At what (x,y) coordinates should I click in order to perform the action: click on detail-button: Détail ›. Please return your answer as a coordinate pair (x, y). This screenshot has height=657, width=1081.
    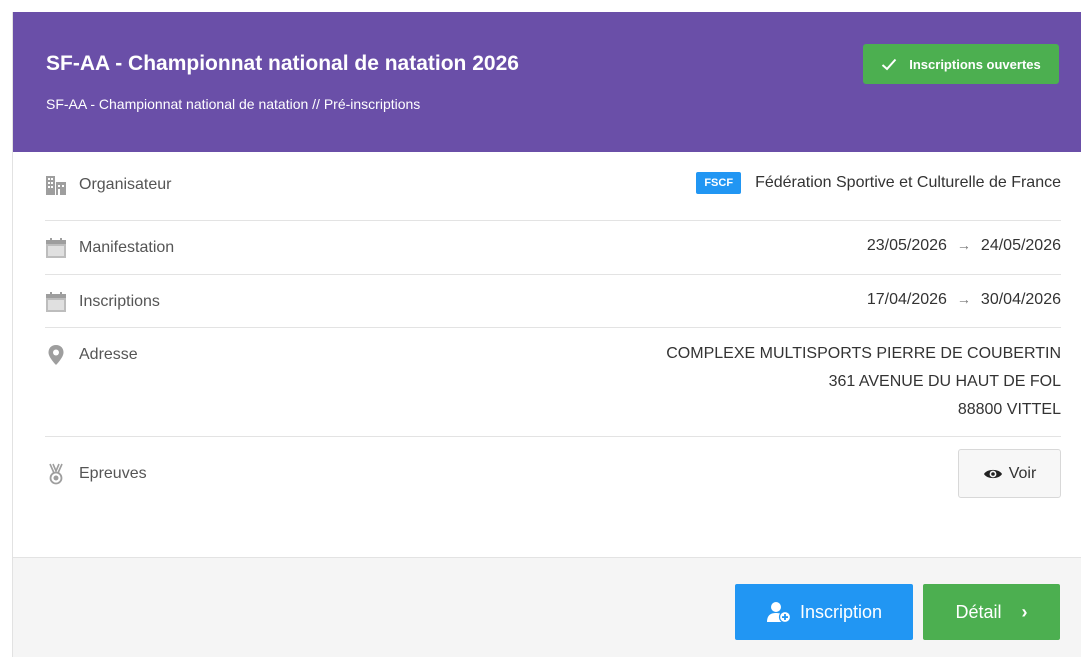
    Looking at the image, I should click on (991, 612).